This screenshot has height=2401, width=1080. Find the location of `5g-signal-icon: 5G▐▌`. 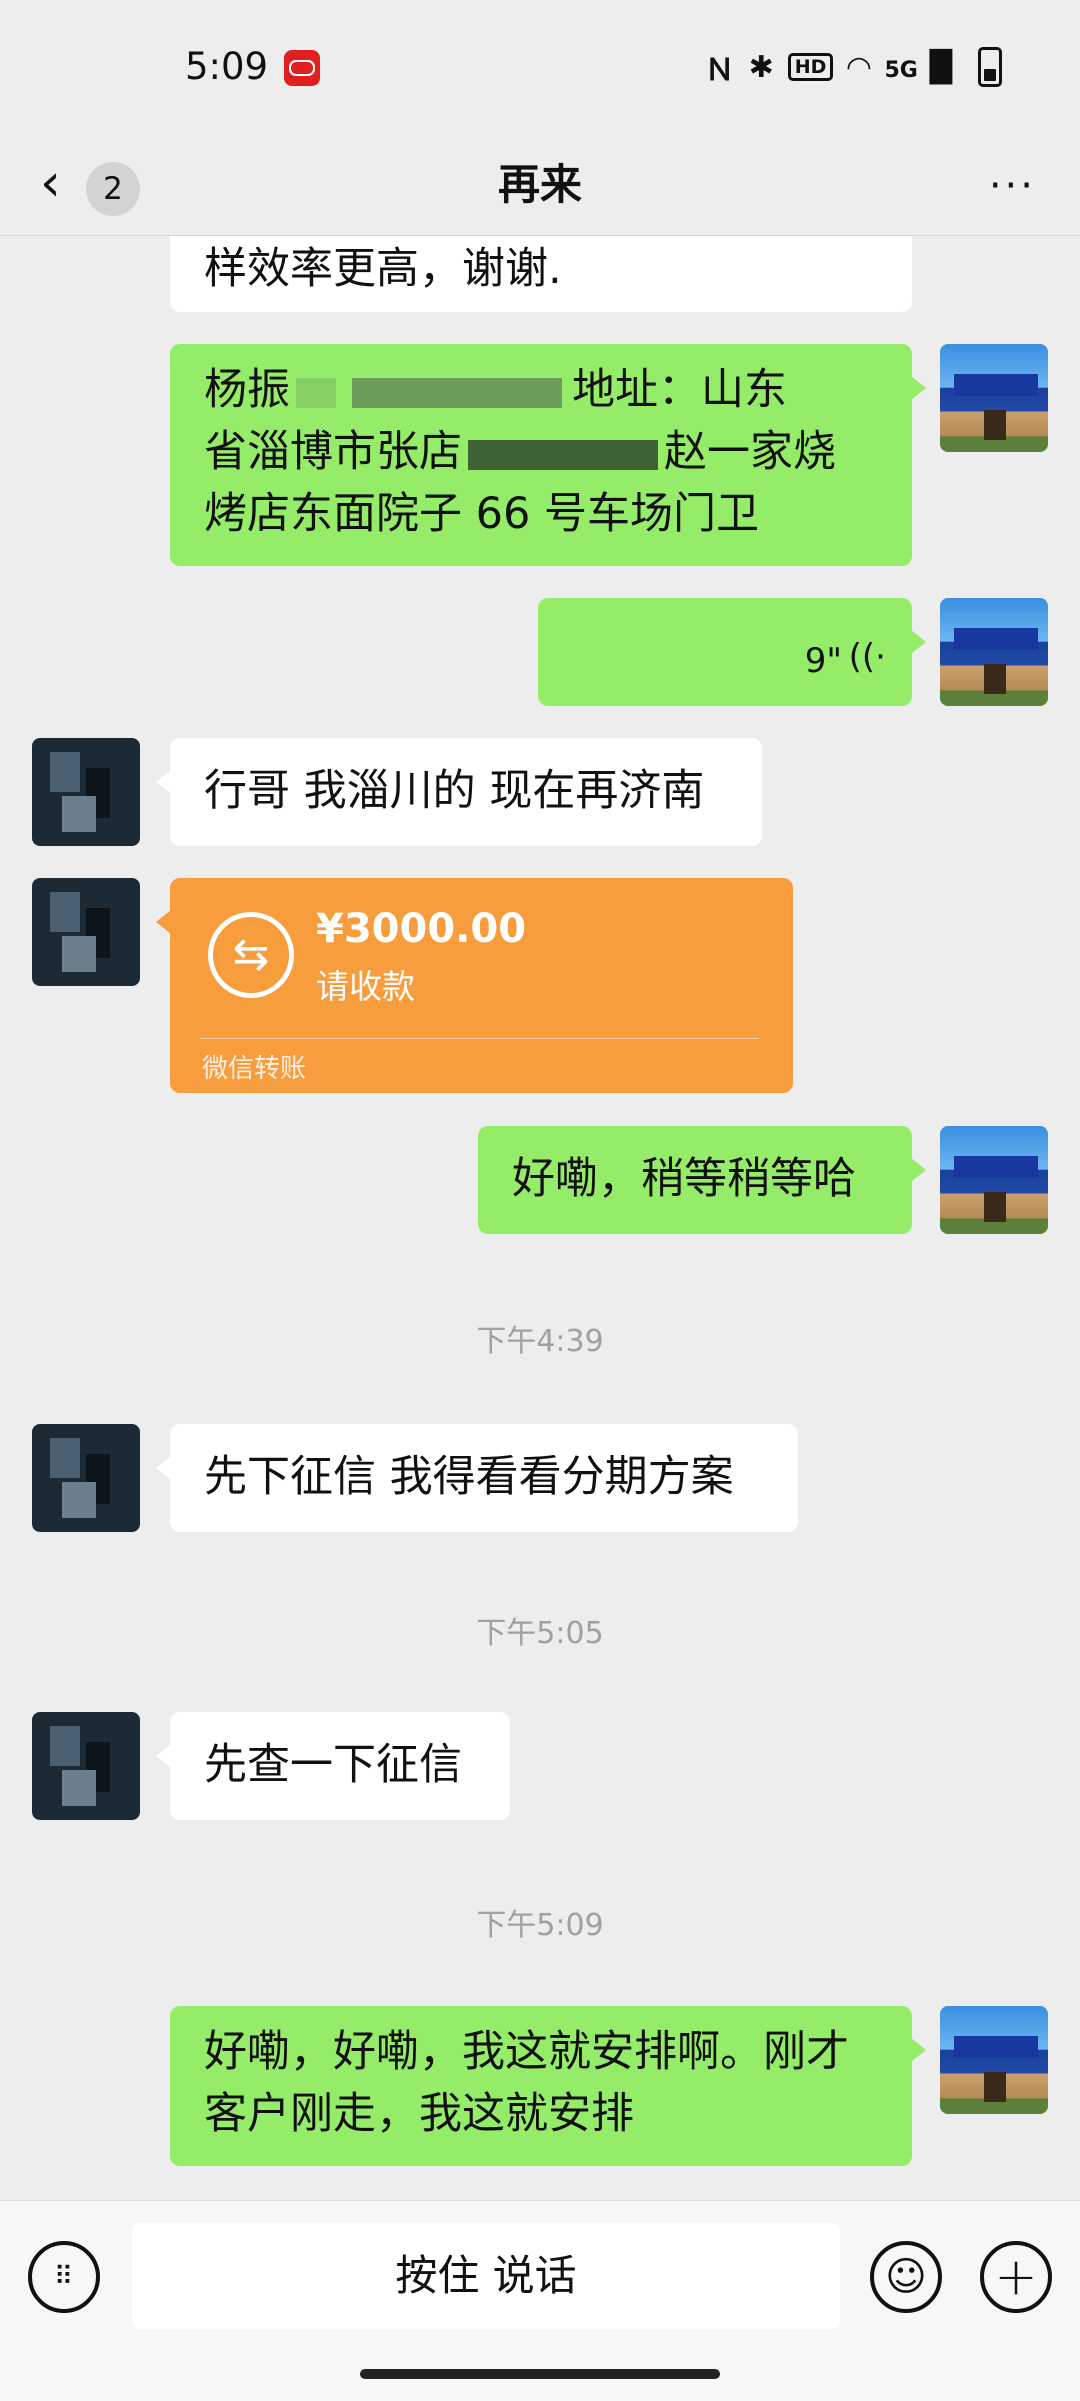

5g-signal-icon: 5G▐▌ is located at coordinates (924, 67).